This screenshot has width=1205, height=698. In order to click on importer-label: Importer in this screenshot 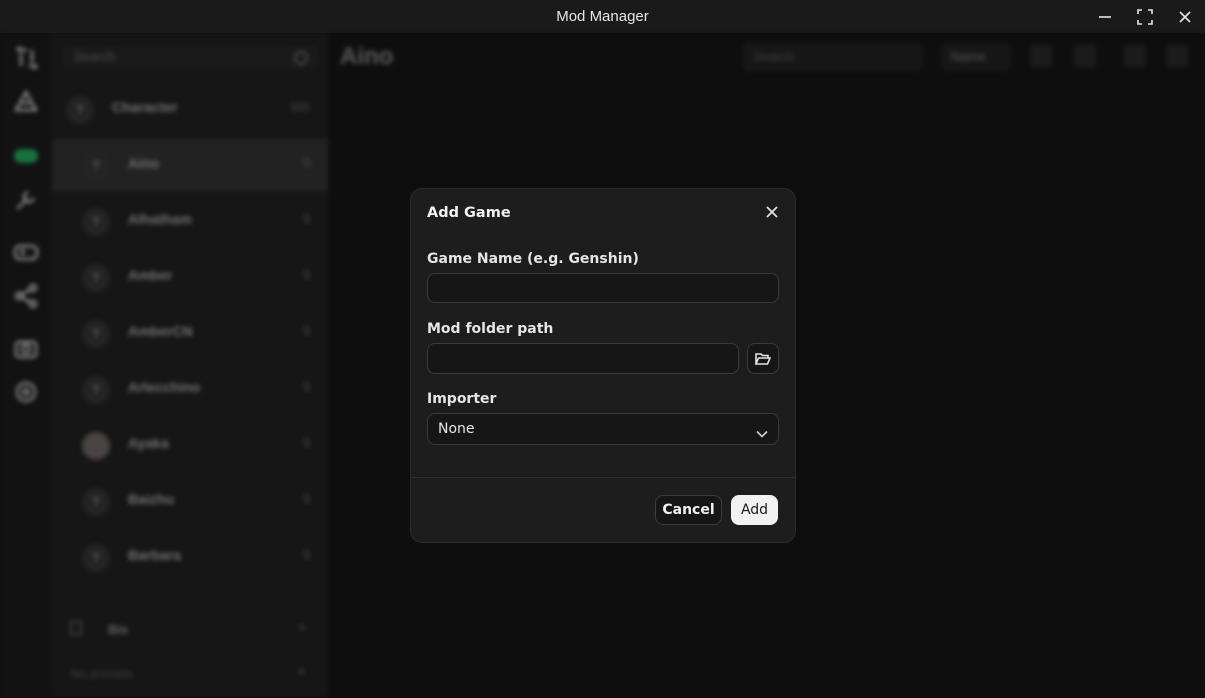, I will do `click(462, 399)`.